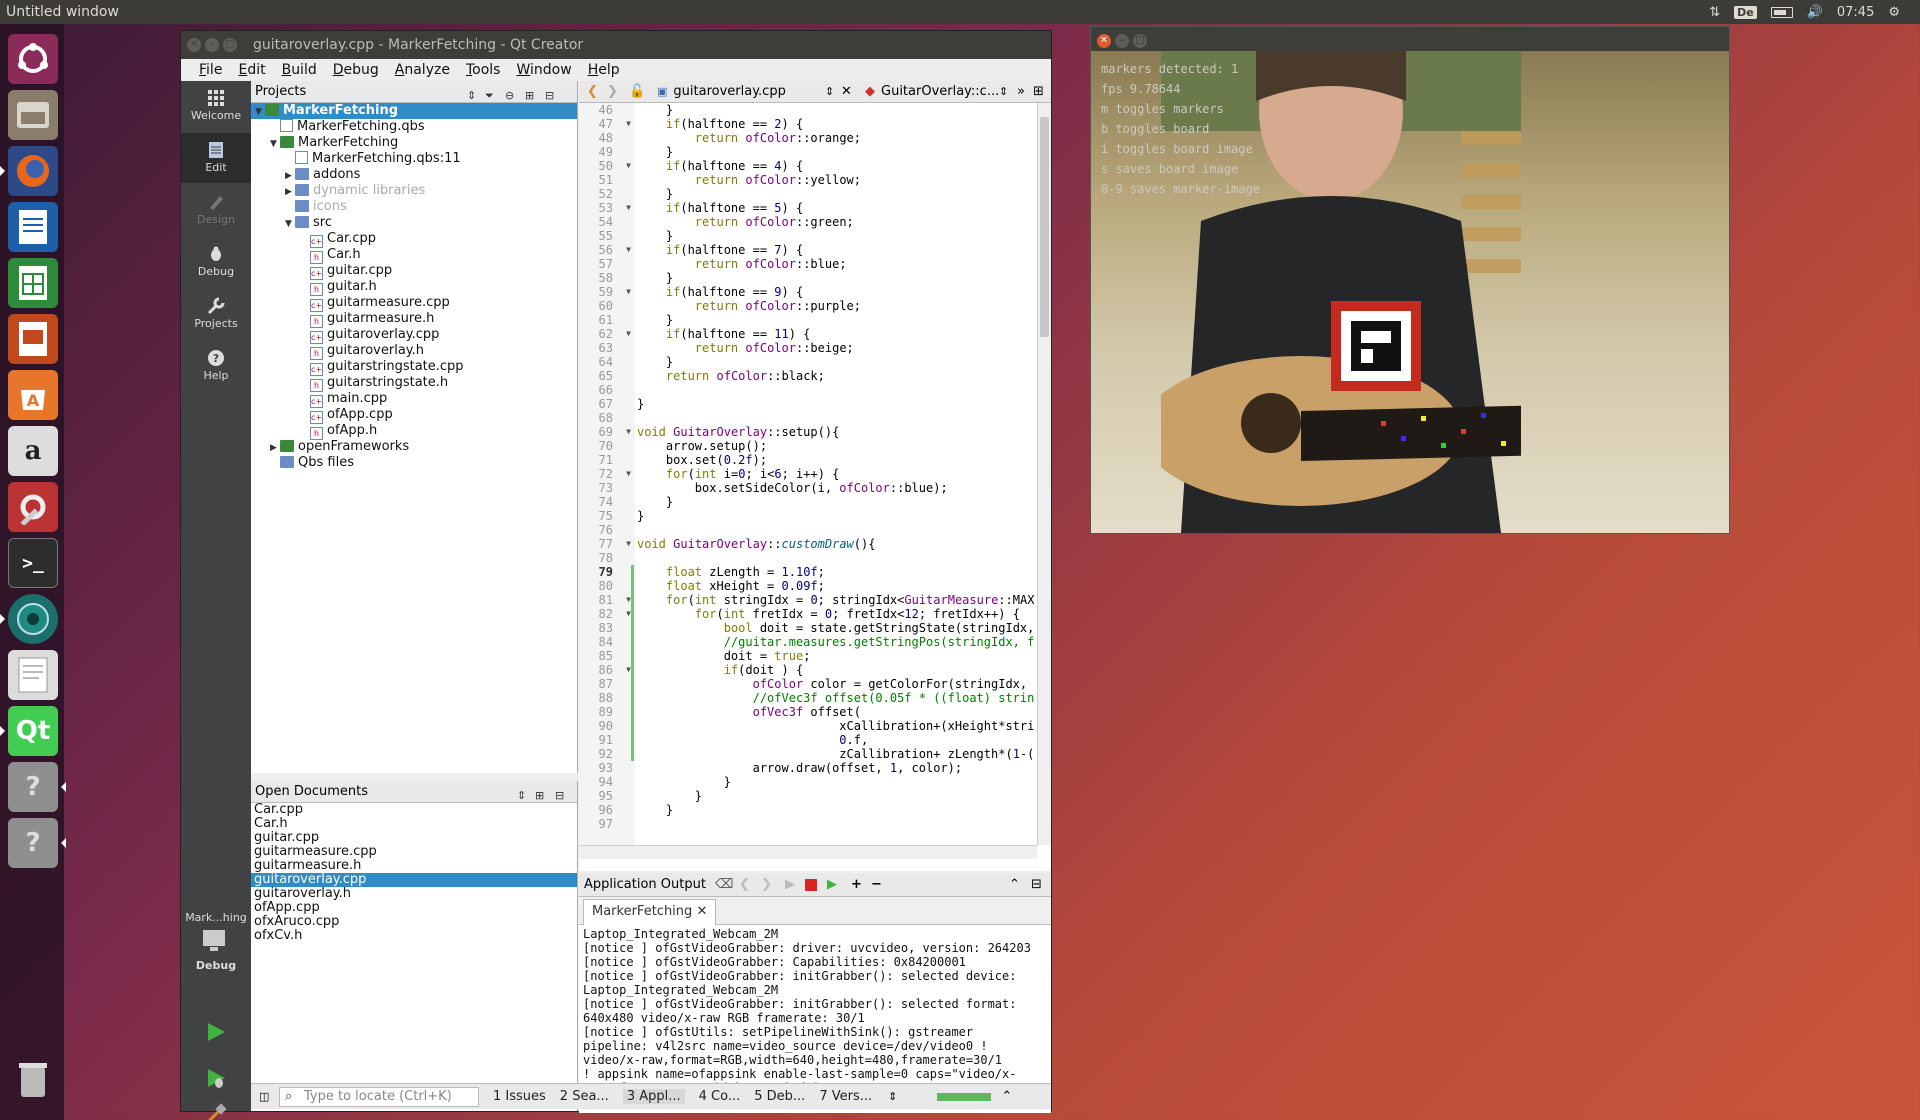  What do you see at coordinates (837, 446) in the screenshot?
I see `code-line: arrow.setup();` at bounding box center [837, 446].